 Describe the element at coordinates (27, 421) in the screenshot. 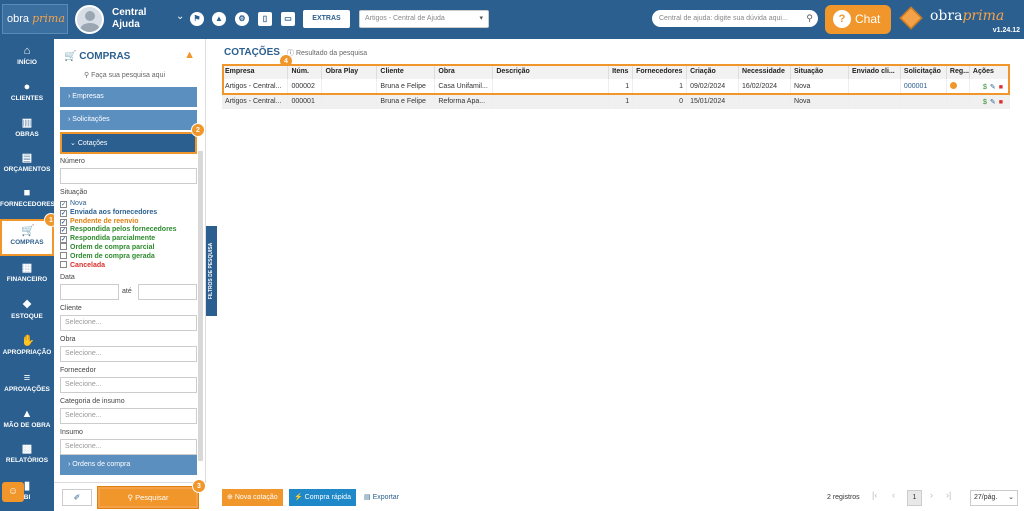

I see `nav-mao-de-obra: ▲ MÃO DE OBRA` at that location.